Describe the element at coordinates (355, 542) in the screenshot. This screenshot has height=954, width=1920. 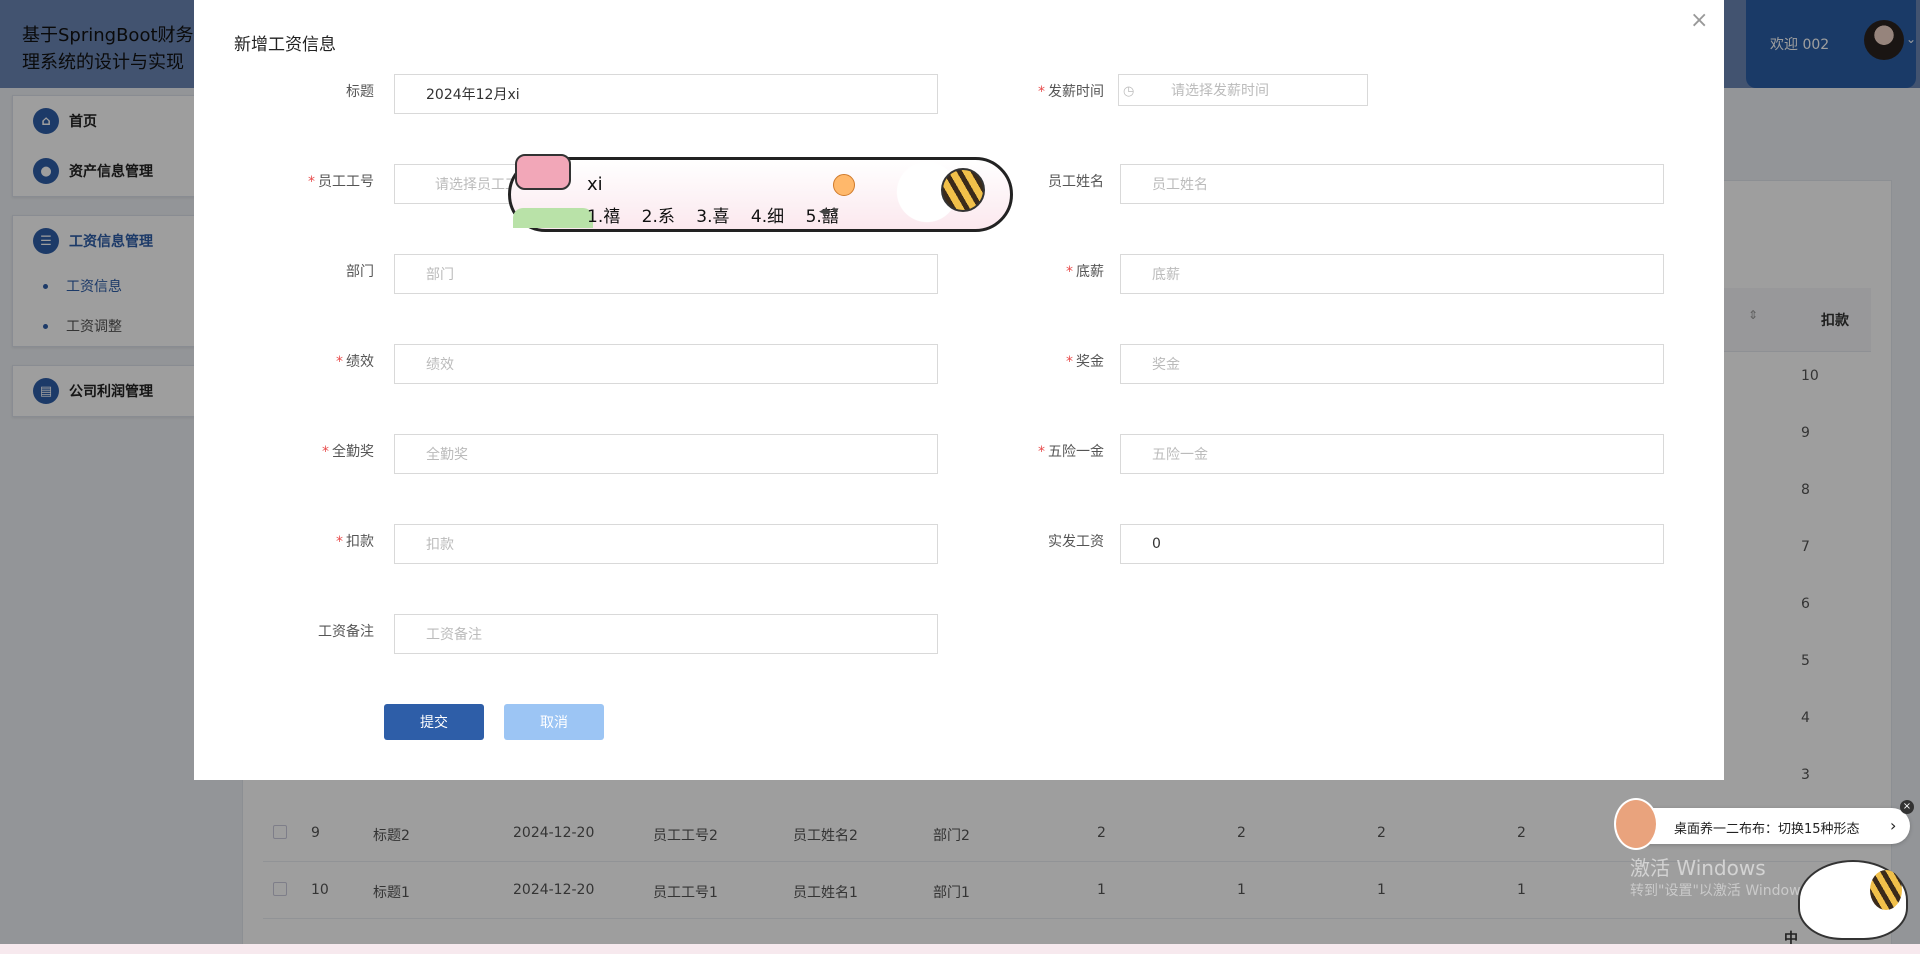
I see `label-deduct: * 扣款` at that location.